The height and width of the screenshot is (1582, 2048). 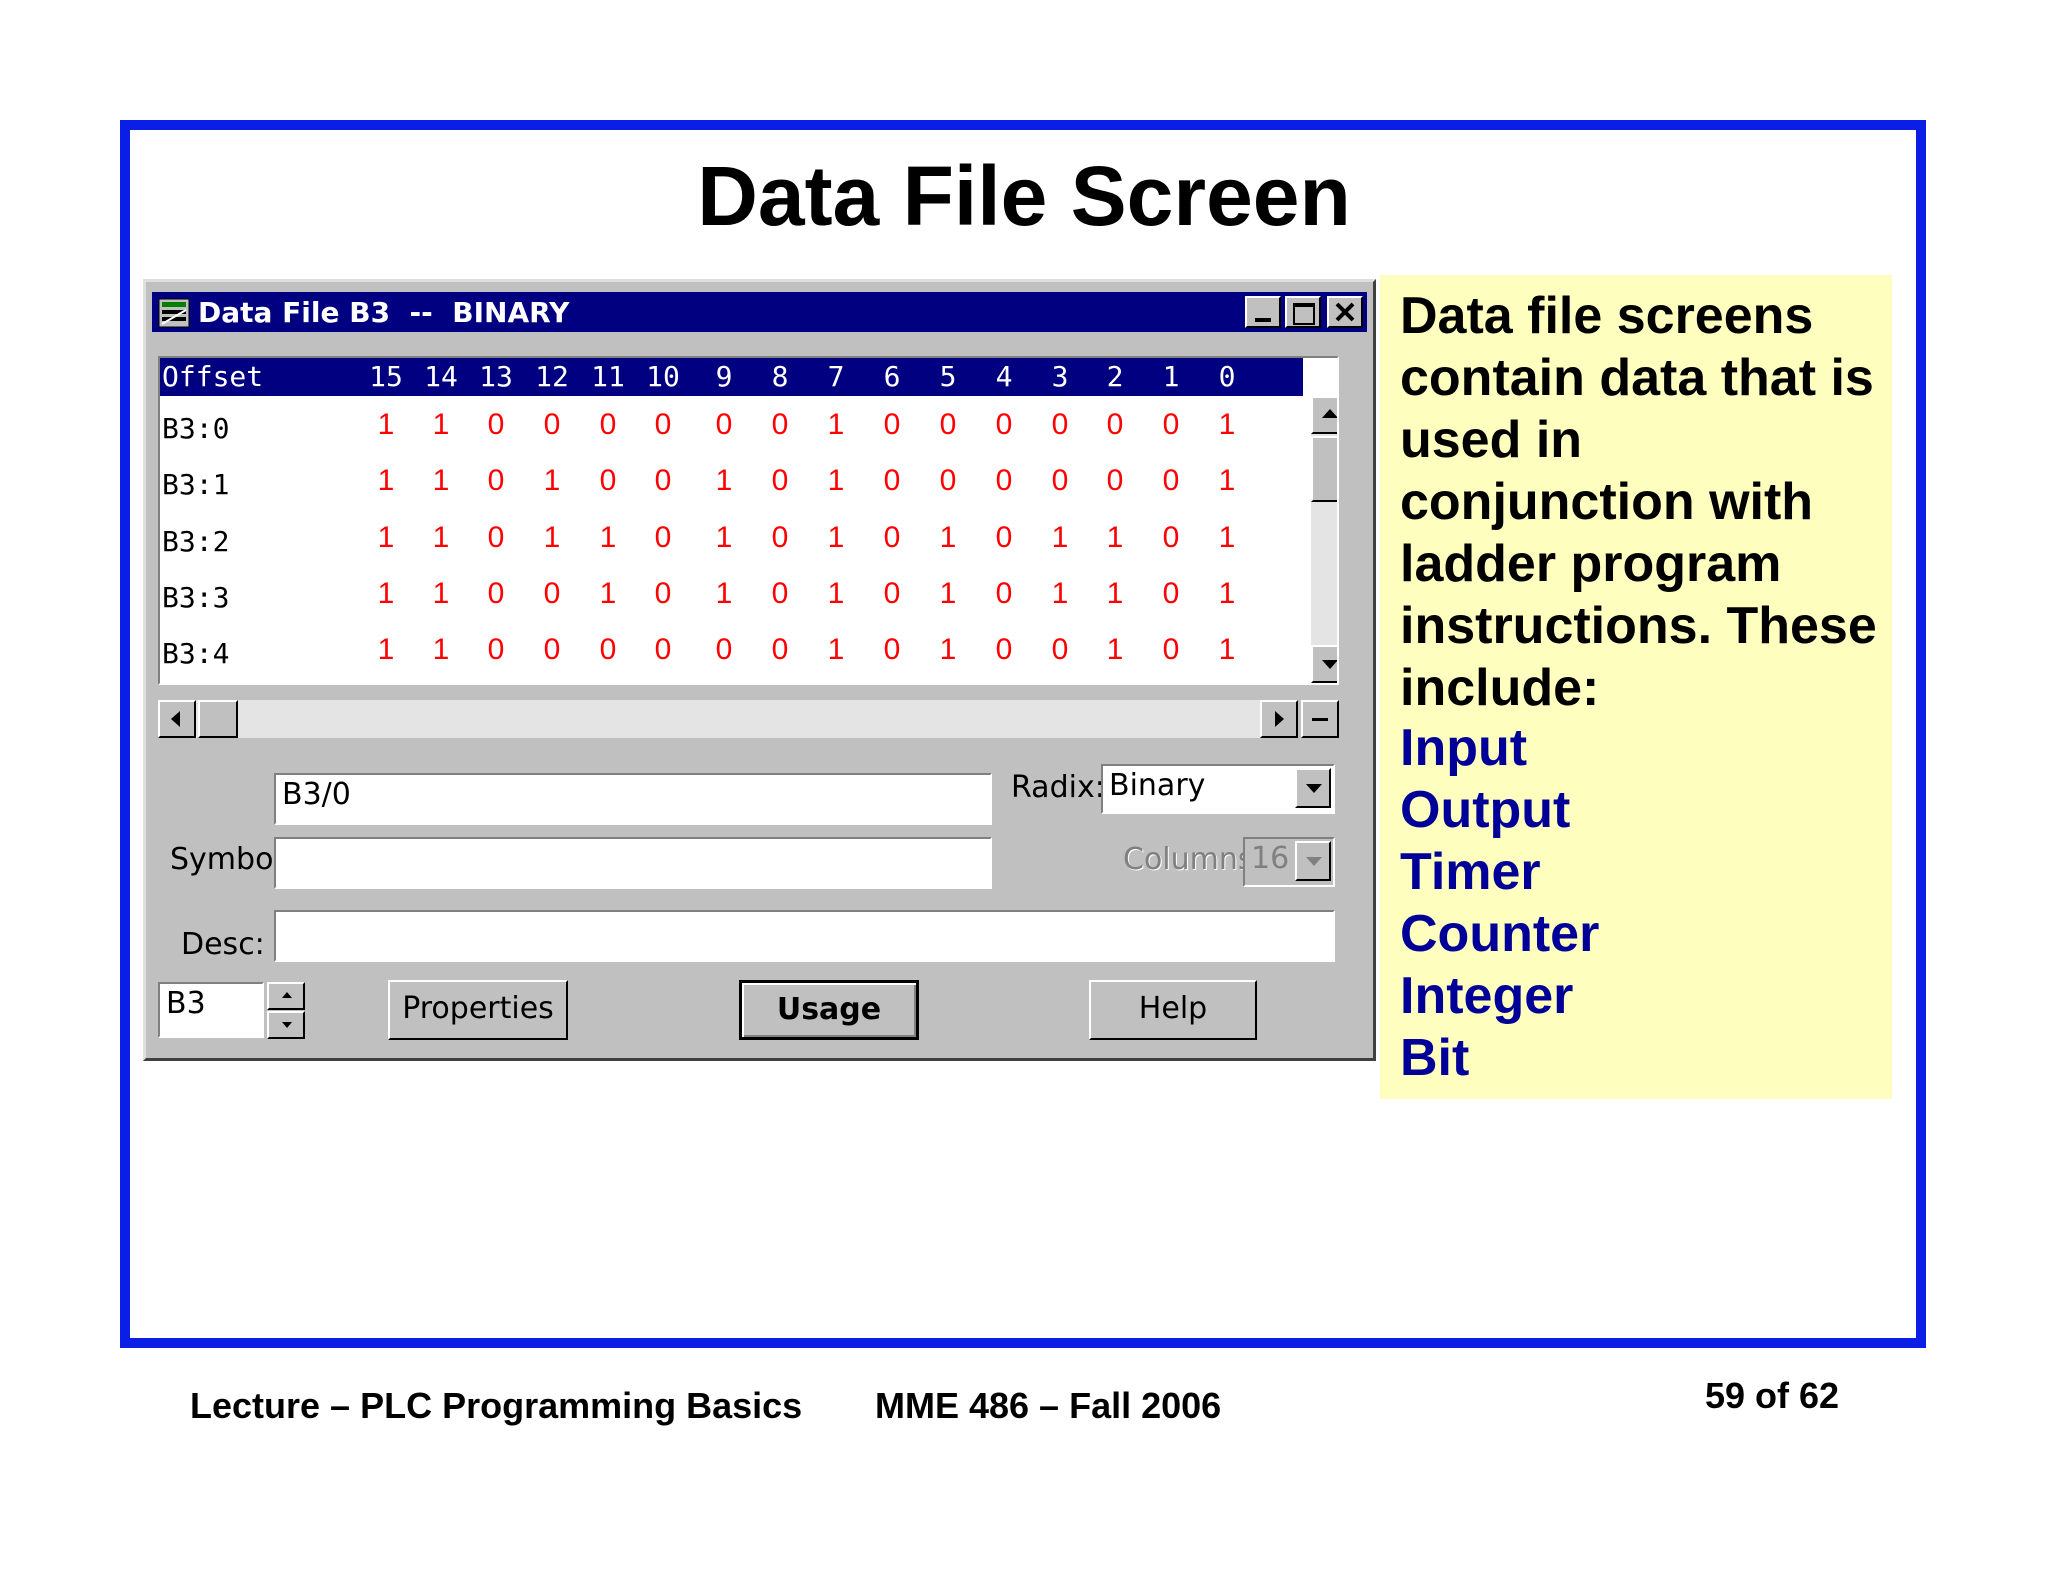 I want to click on offset-cell: B3:4, so click(x=195, y=653).